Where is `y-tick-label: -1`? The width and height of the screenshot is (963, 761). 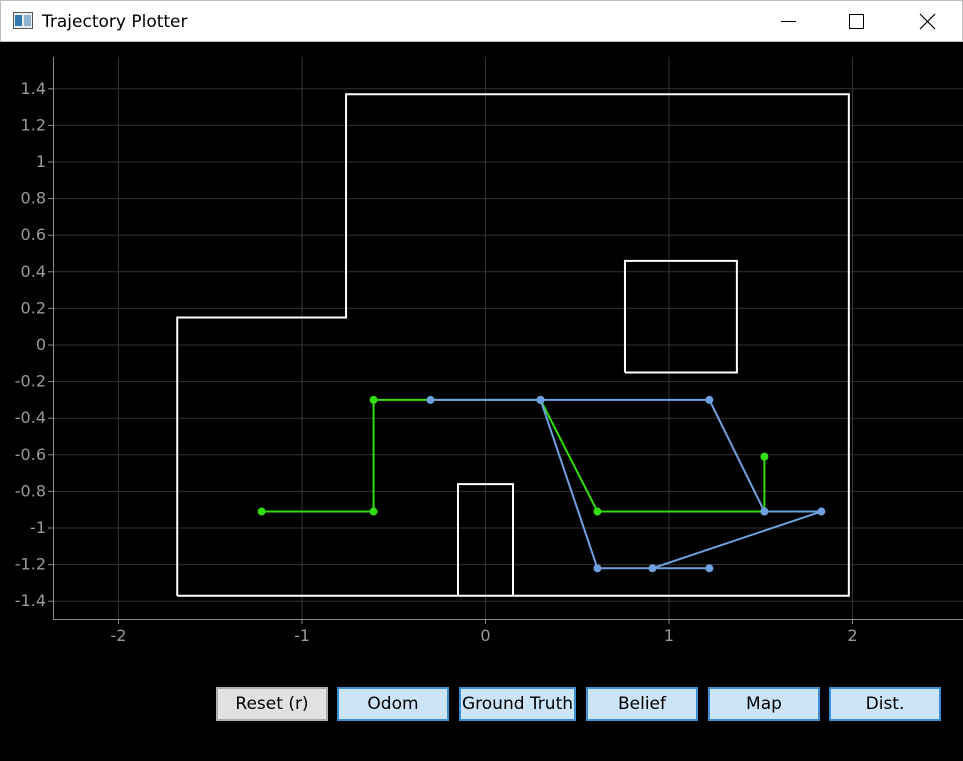
y-tick-label: -1 is located at coordinates (38, 527).